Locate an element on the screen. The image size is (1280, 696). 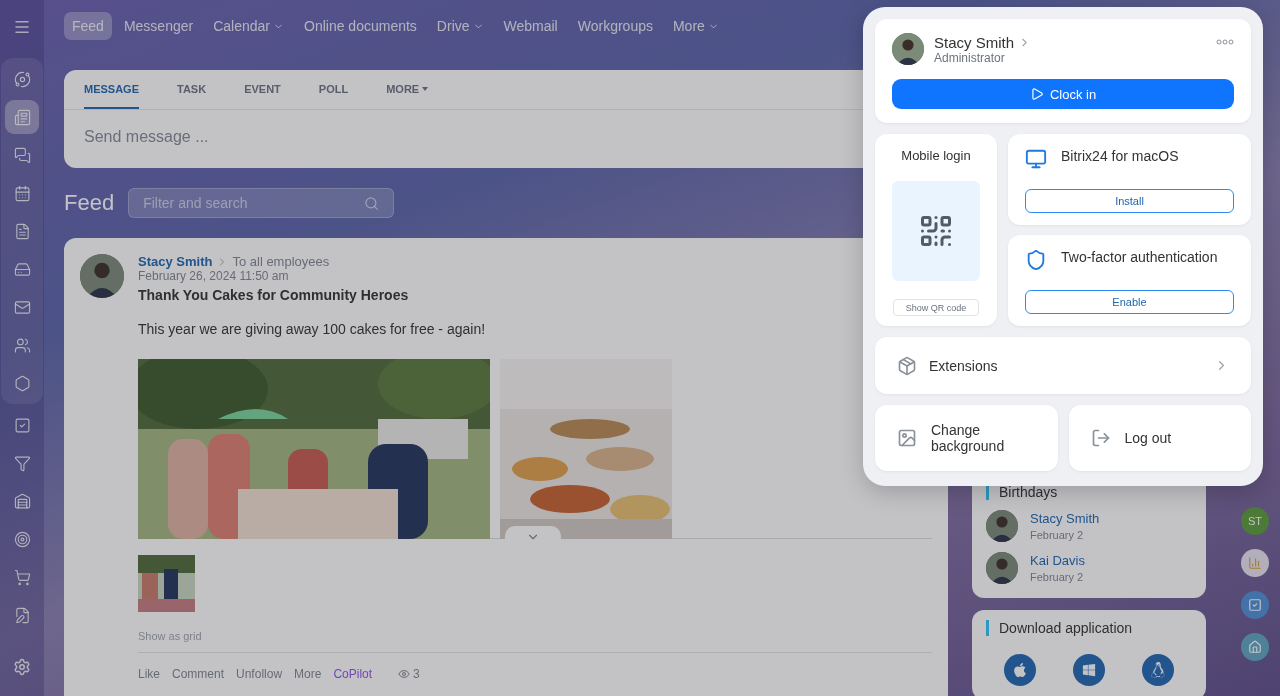
extensions-item: Extensions is located at coordinates (1063, 365).